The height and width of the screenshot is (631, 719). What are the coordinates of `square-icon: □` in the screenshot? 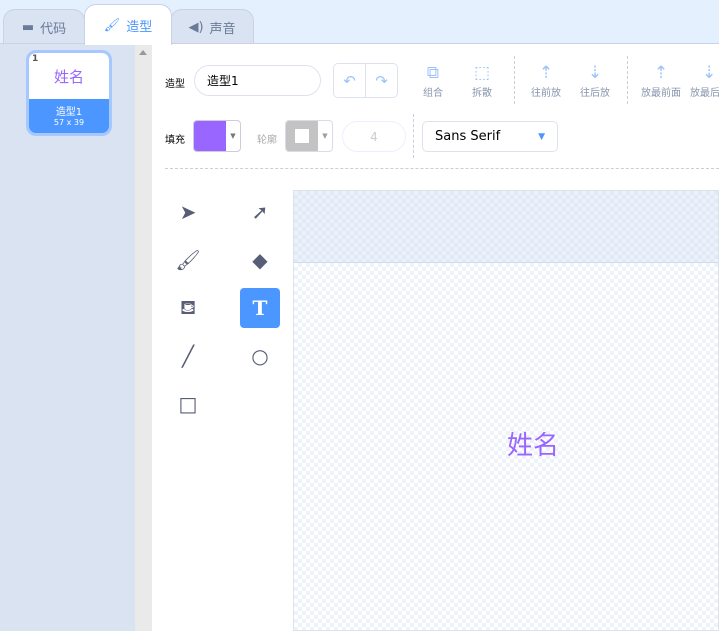 It's located at (188, 404).